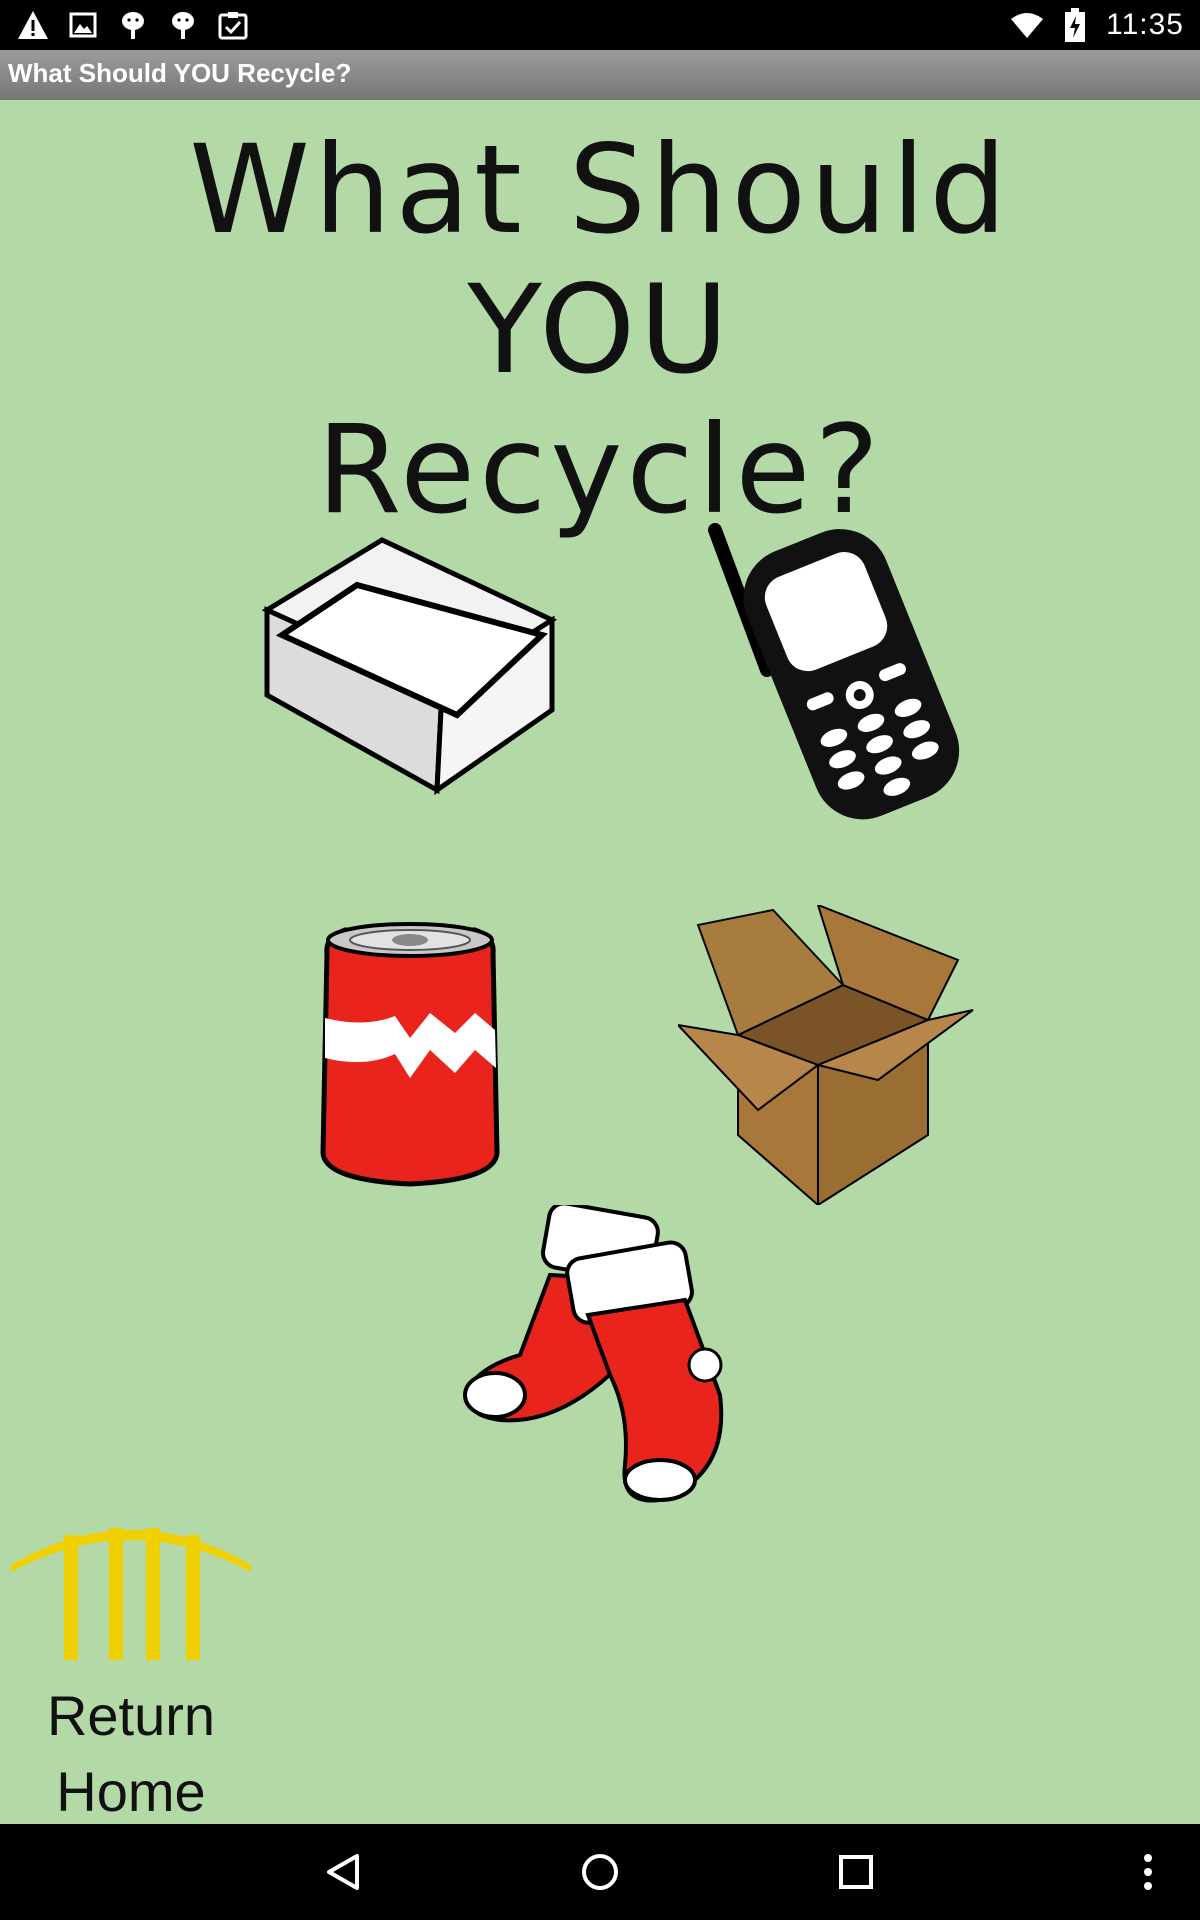 This screenshot has height=1920, width=1200. Describe the element at coordinates (600, 75) in the screenshot. I see `app-title-bar: What Should YOU Recycle?` at that location.